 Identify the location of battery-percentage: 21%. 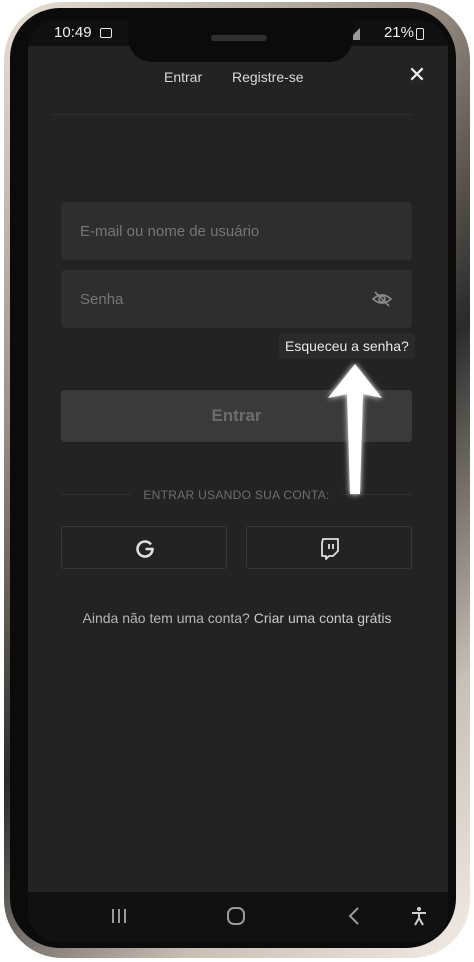
(398, 32).